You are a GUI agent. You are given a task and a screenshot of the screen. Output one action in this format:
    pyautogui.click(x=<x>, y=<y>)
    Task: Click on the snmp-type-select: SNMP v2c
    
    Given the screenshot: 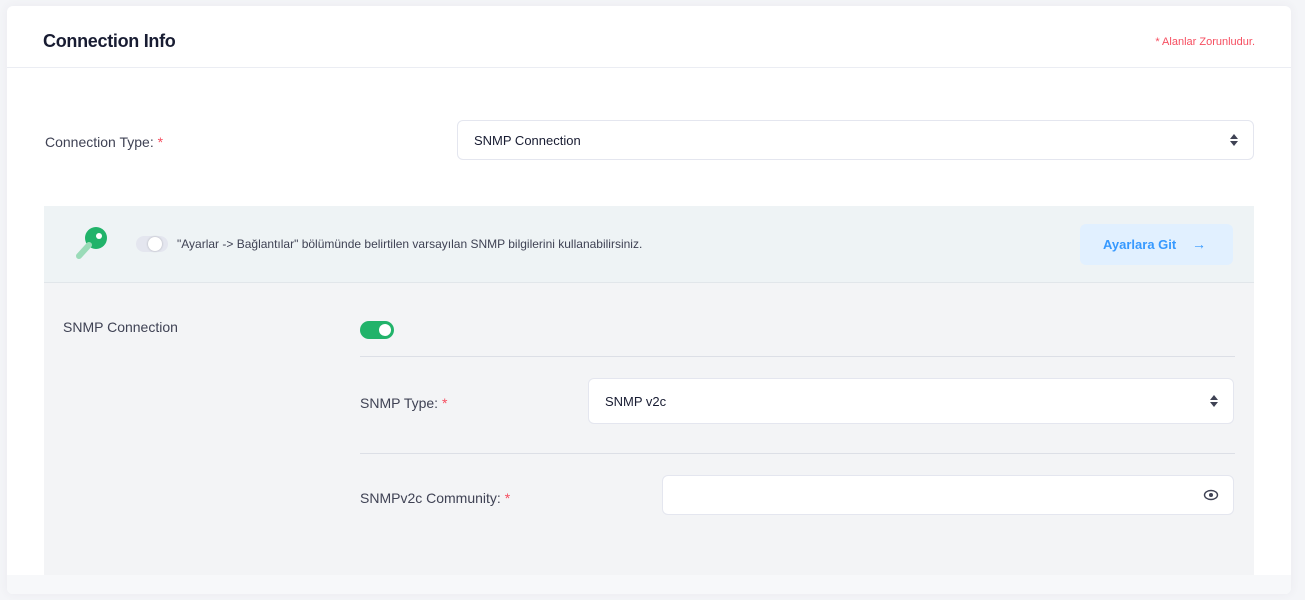 What is the action you would take?
    pyautogui.click(x=911, y=401)
    